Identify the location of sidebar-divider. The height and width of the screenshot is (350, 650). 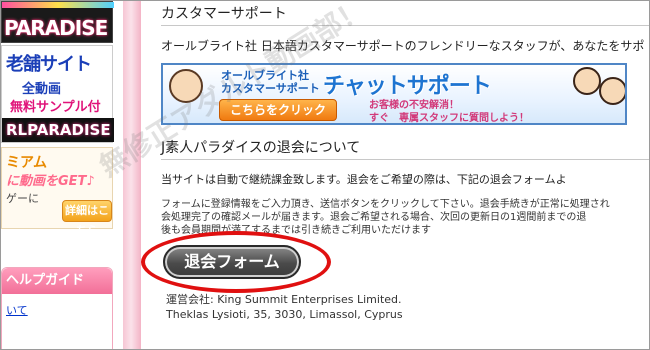
(132, 175).